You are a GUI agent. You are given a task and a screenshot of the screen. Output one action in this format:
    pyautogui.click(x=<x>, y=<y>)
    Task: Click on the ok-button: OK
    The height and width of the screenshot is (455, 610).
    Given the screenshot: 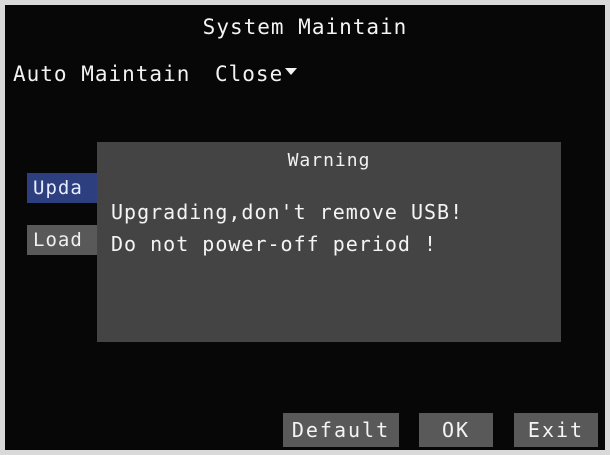 What is the action you would take?
    pyautogui.click(x=456, y=430)
    